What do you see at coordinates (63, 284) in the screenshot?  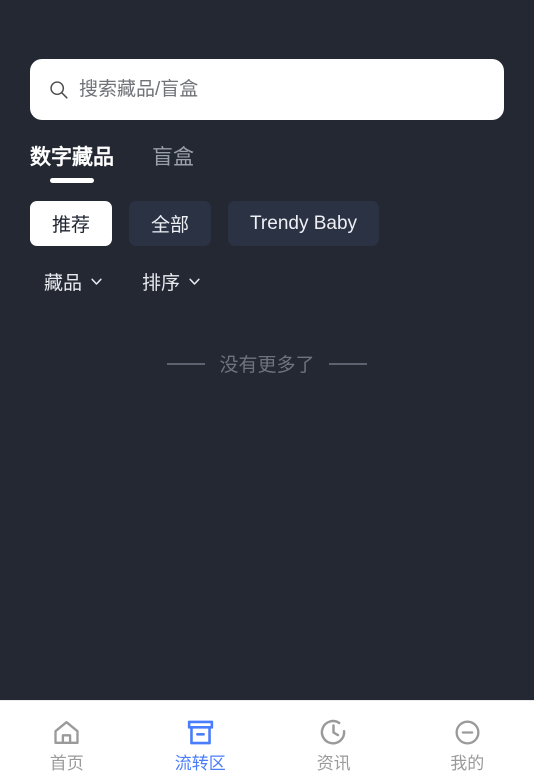 I see `filter-label: 藏品` at bounding box center [63, 284].